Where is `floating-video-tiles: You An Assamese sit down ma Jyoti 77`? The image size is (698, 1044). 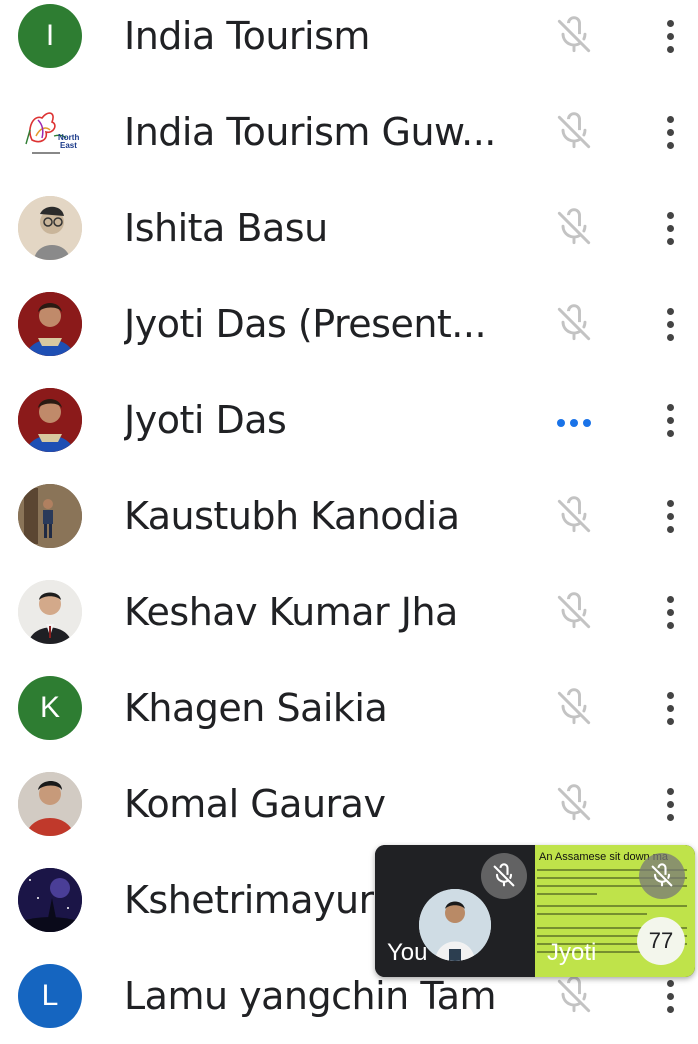
floating-video-tiles: You An Assamese sit down ma Jyoti 77 is located at coordinates (535, 911).